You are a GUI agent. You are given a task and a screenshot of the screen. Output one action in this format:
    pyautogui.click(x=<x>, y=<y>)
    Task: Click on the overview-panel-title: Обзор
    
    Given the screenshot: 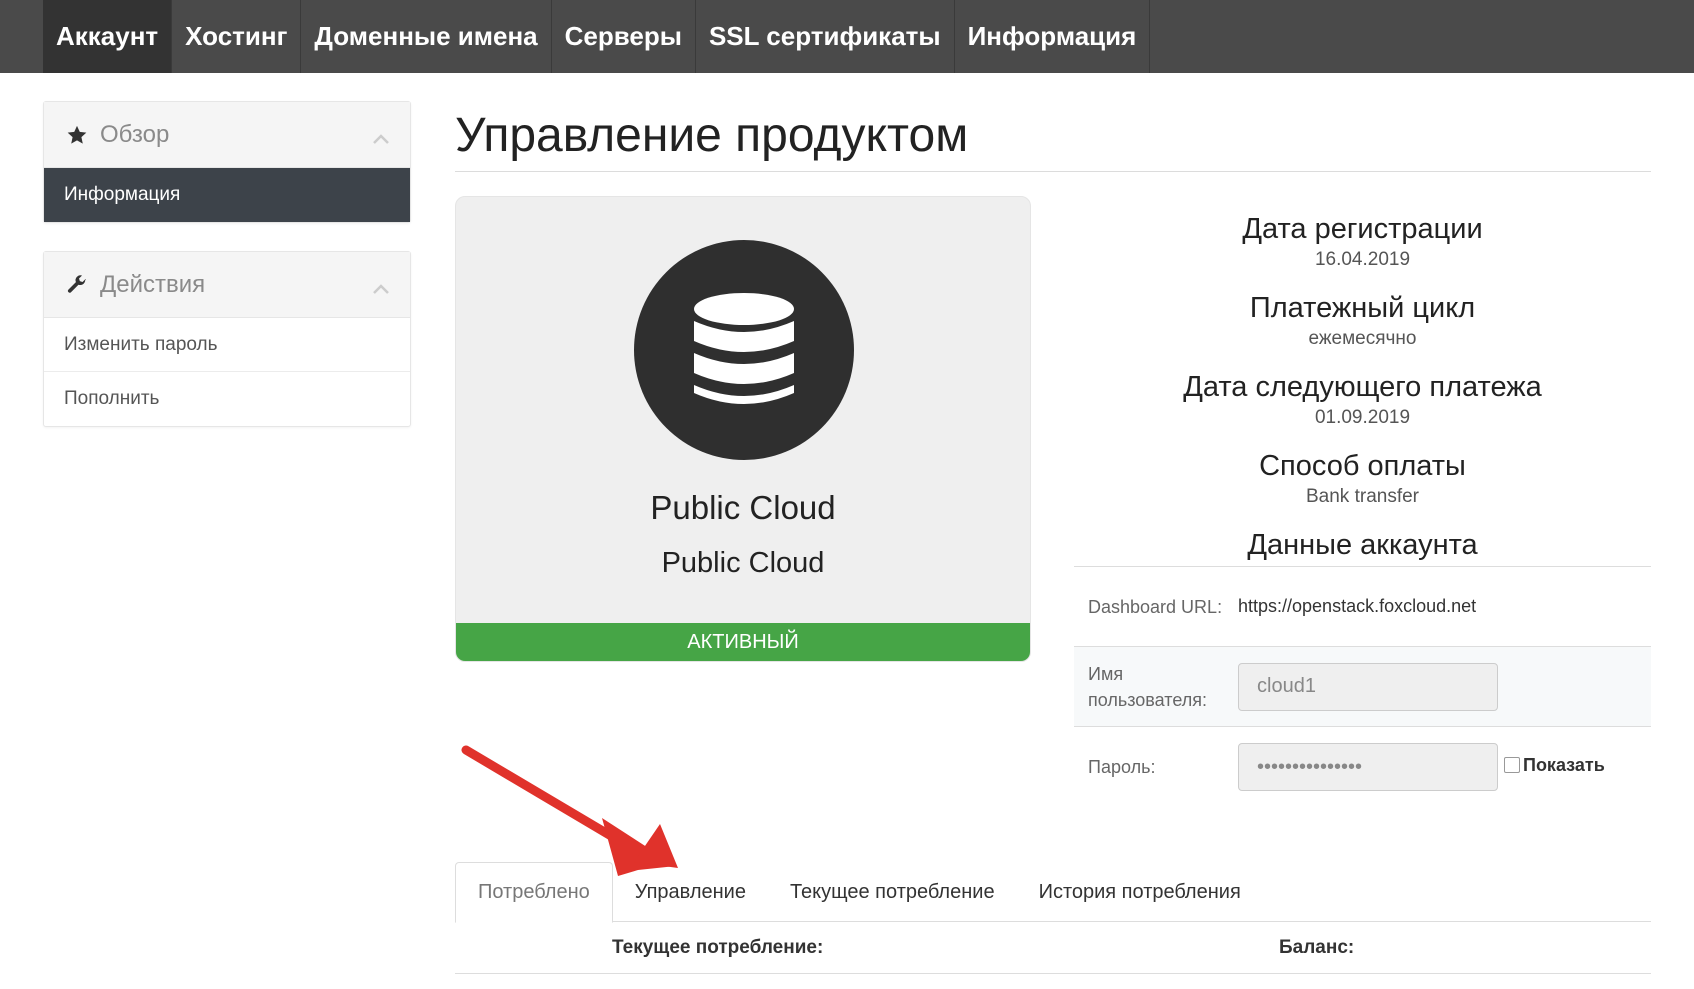 What is the action you would take?
    pyautogui.click(x=135, y=134)
    